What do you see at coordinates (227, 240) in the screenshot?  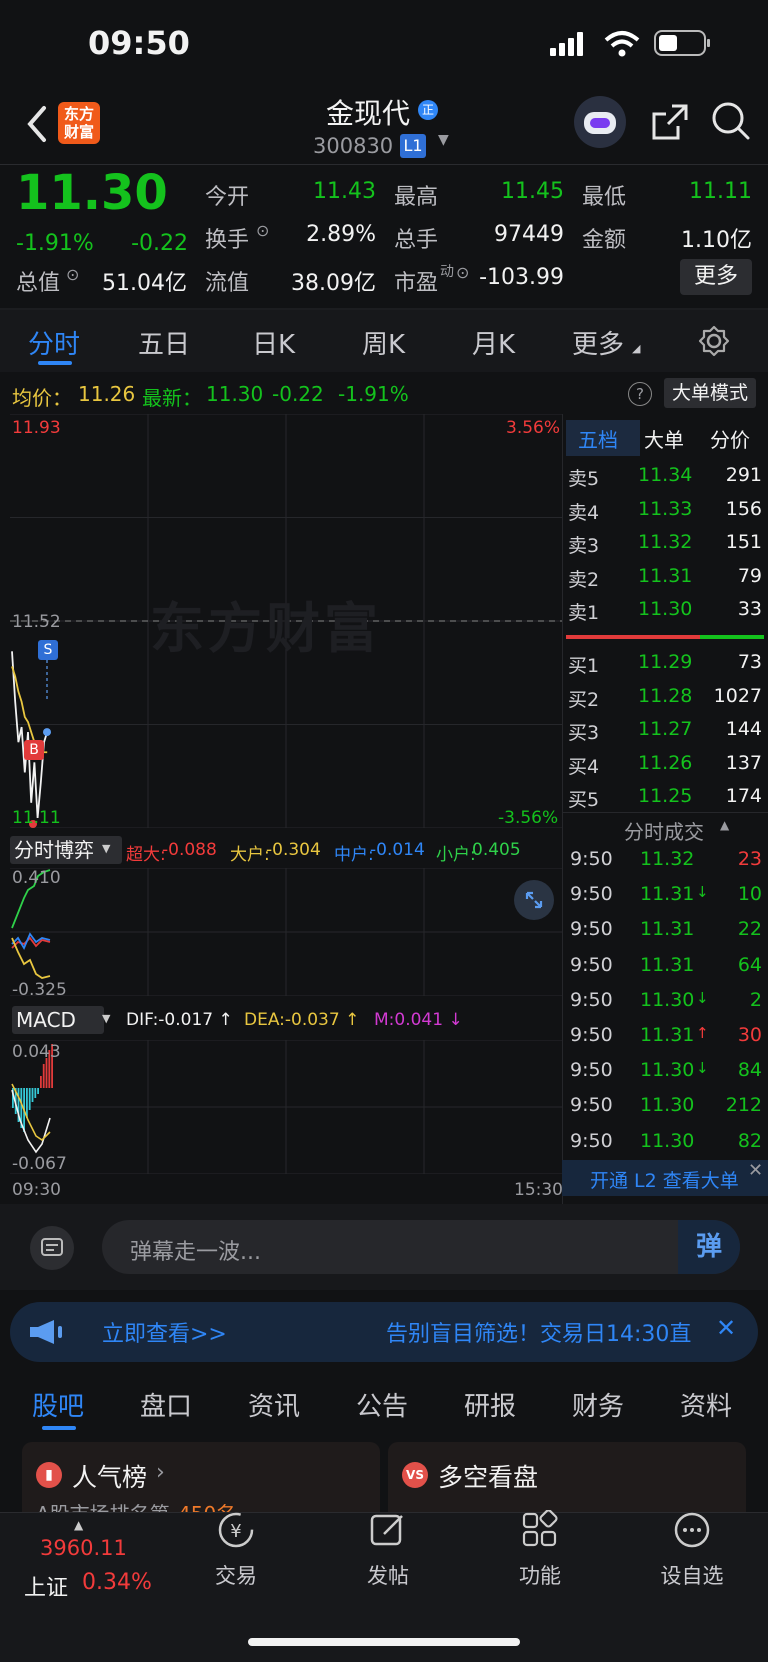 I see `turnover-label: 换手` at bounding box center [227, 240].